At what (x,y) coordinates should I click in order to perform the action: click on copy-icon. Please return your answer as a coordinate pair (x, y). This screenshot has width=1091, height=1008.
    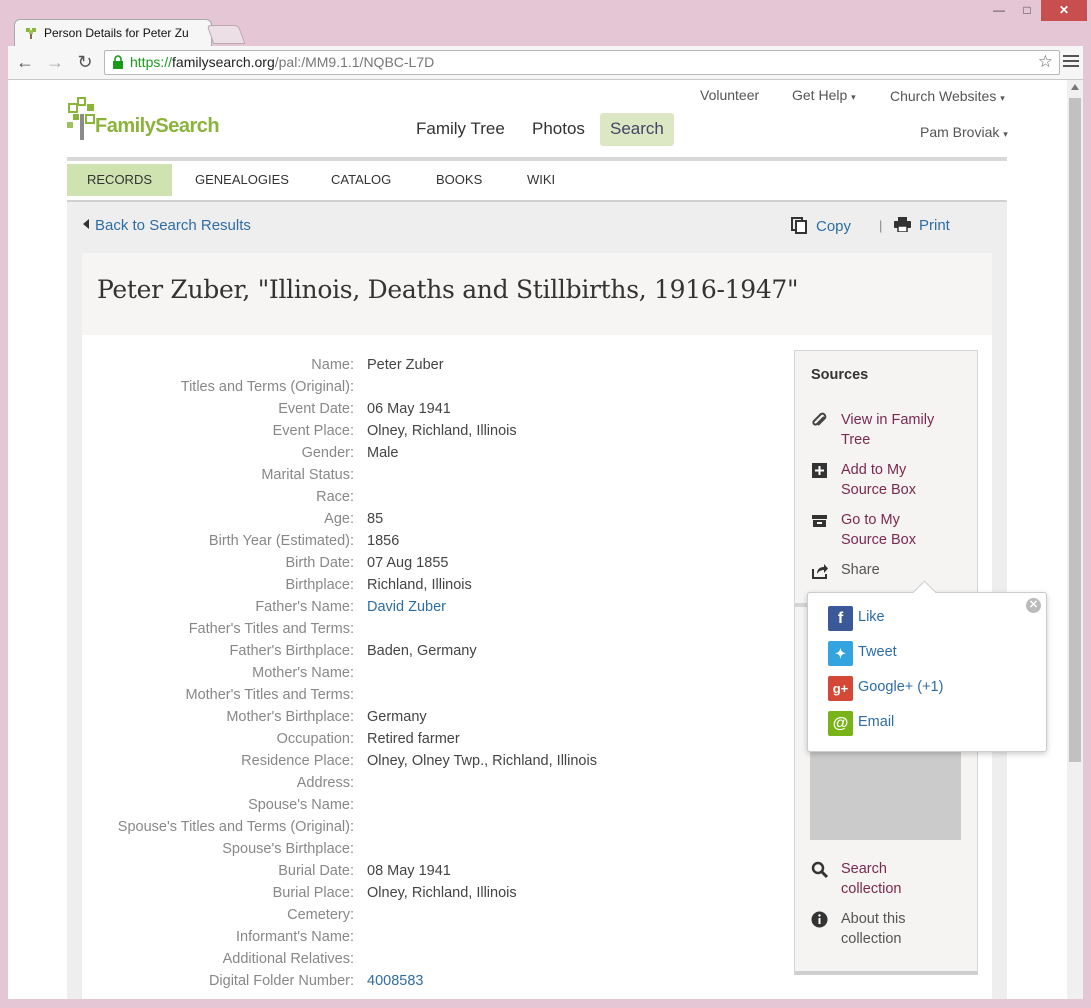
    Looking at the image, I should click on (799, 225).